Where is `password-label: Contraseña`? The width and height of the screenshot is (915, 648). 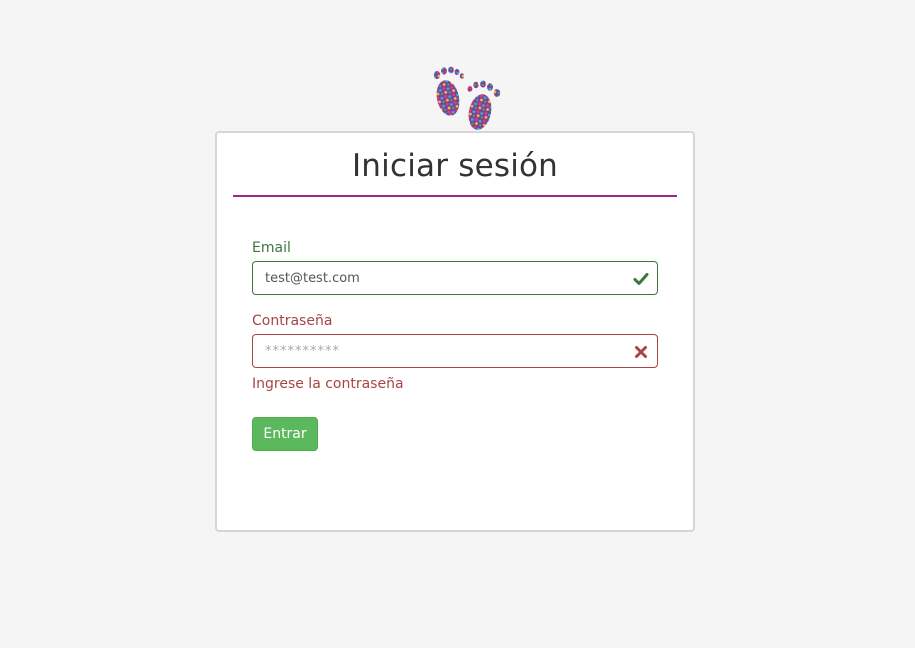 password-label: Contraseña is located at coordinates (292, 321).